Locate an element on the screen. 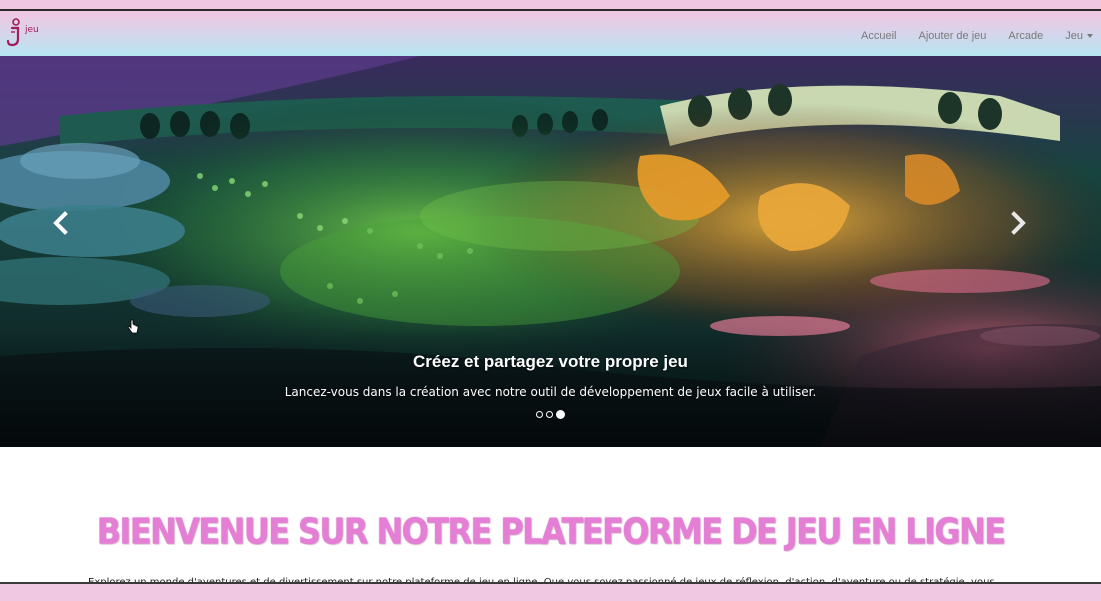 This screenshot has width=1101, height=601. carousel-indicator-3-active is located at coordinates (560, 414).